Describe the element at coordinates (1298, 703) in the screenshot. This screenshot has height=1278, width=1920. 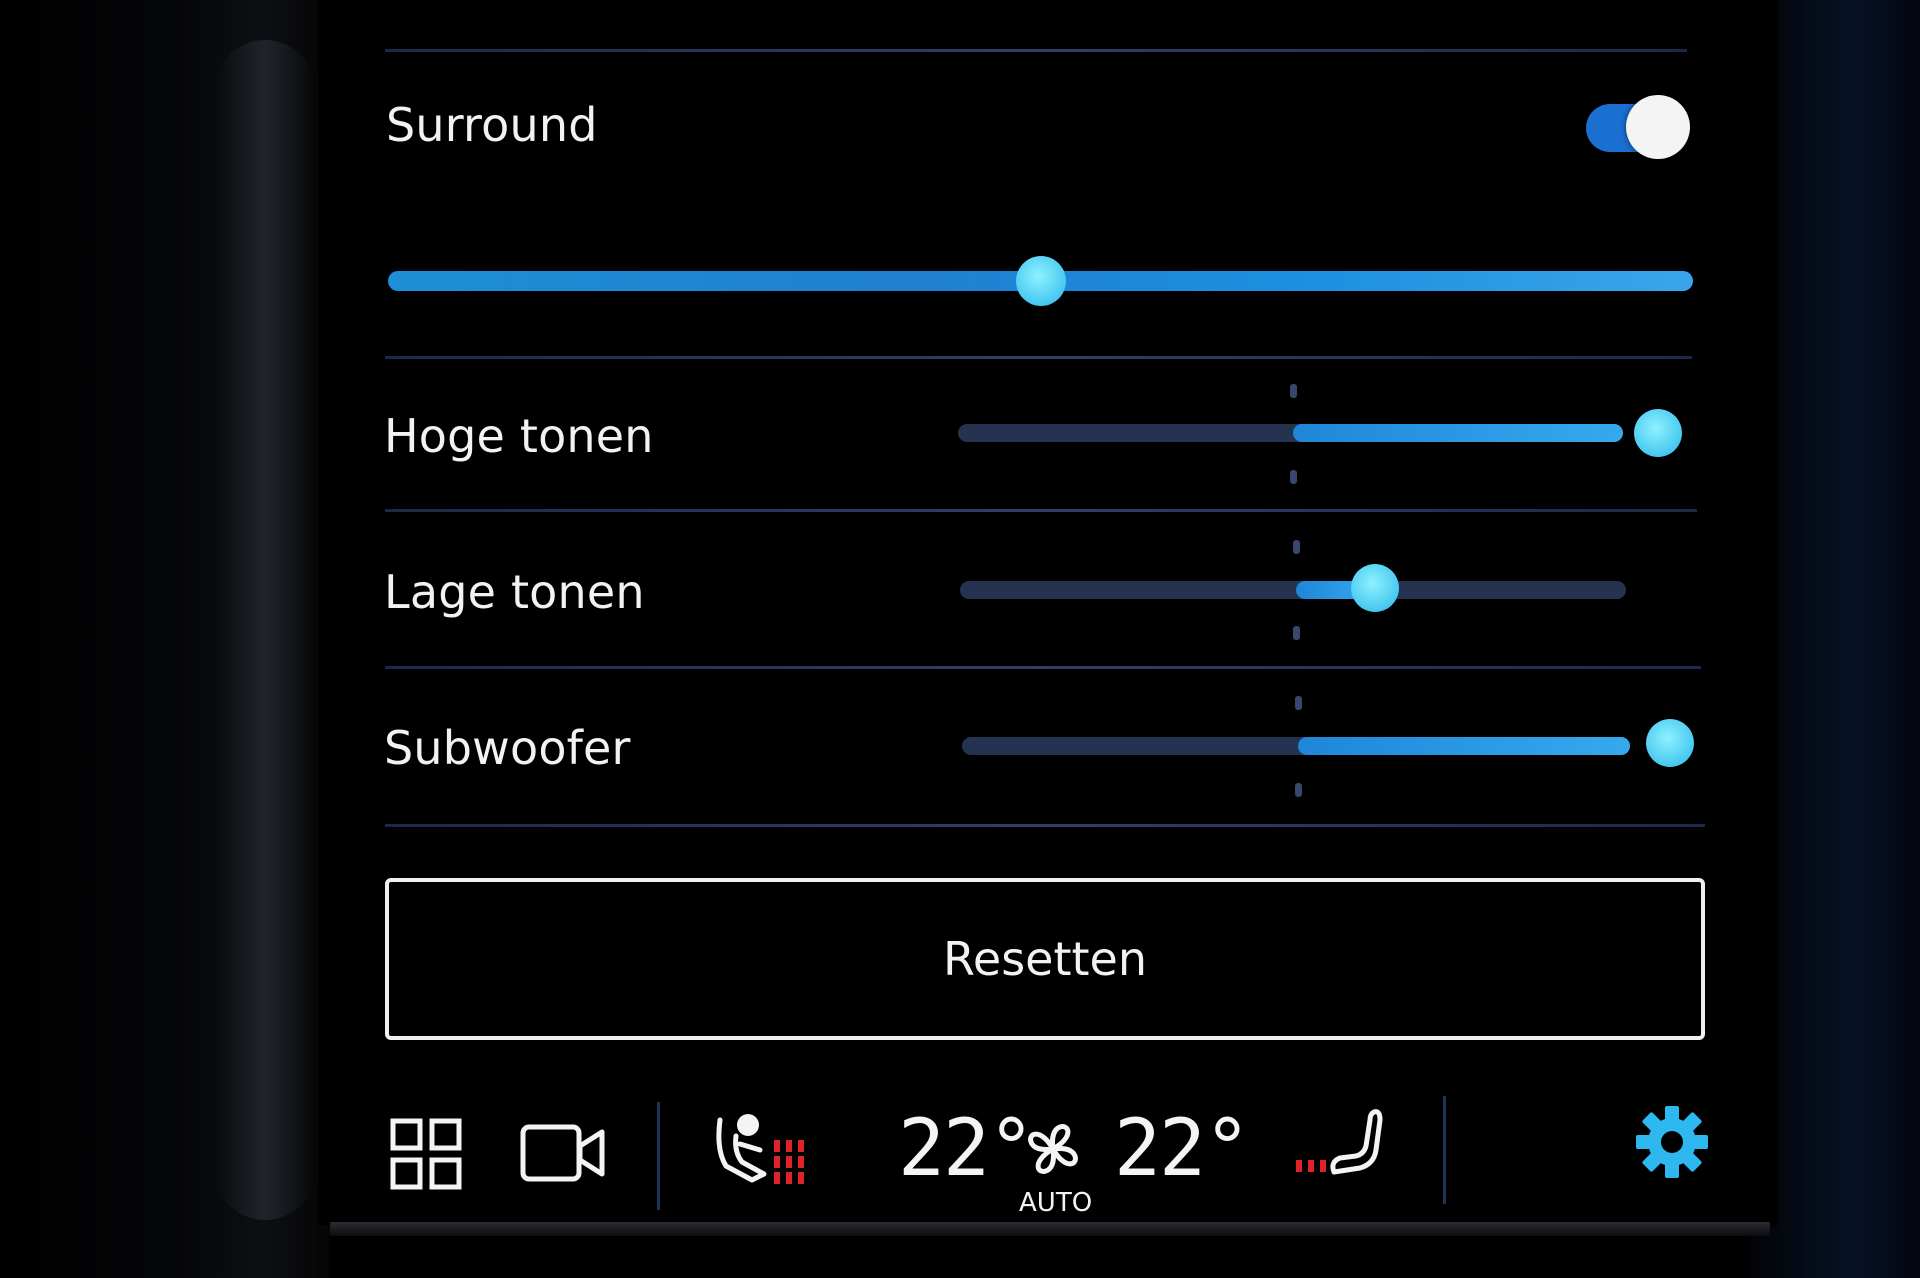
I see `subwoofer-center-tick-top` at that location.